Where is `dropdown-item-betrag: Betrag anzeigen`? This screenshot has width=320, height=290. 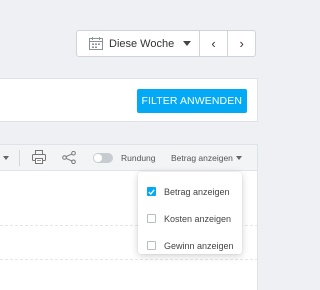 dropdown-item-betrag: Betrag anzeigen is located at coordinates (190, 191).